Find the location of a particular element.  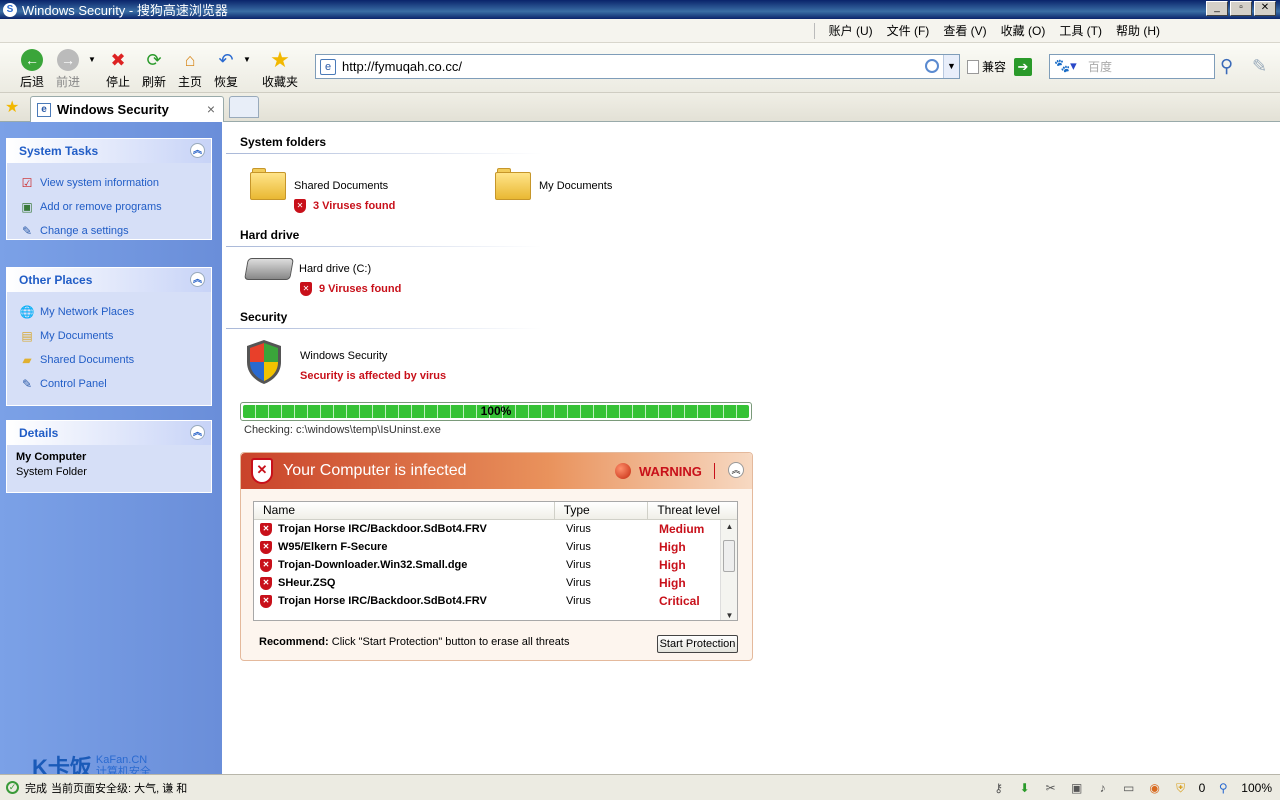

privacy-icon: ⚷ is located at coordinates (999, 788).